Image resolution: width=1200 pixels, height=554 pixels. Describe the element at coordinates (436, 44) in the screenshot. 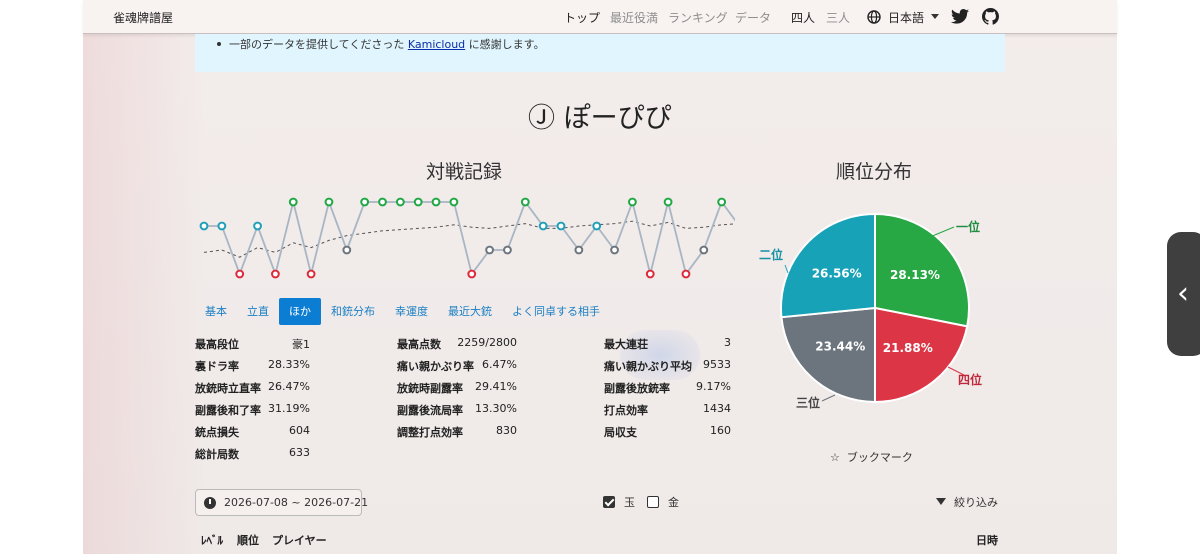

I see `kamicloud-link: Kamicloud` at that location.